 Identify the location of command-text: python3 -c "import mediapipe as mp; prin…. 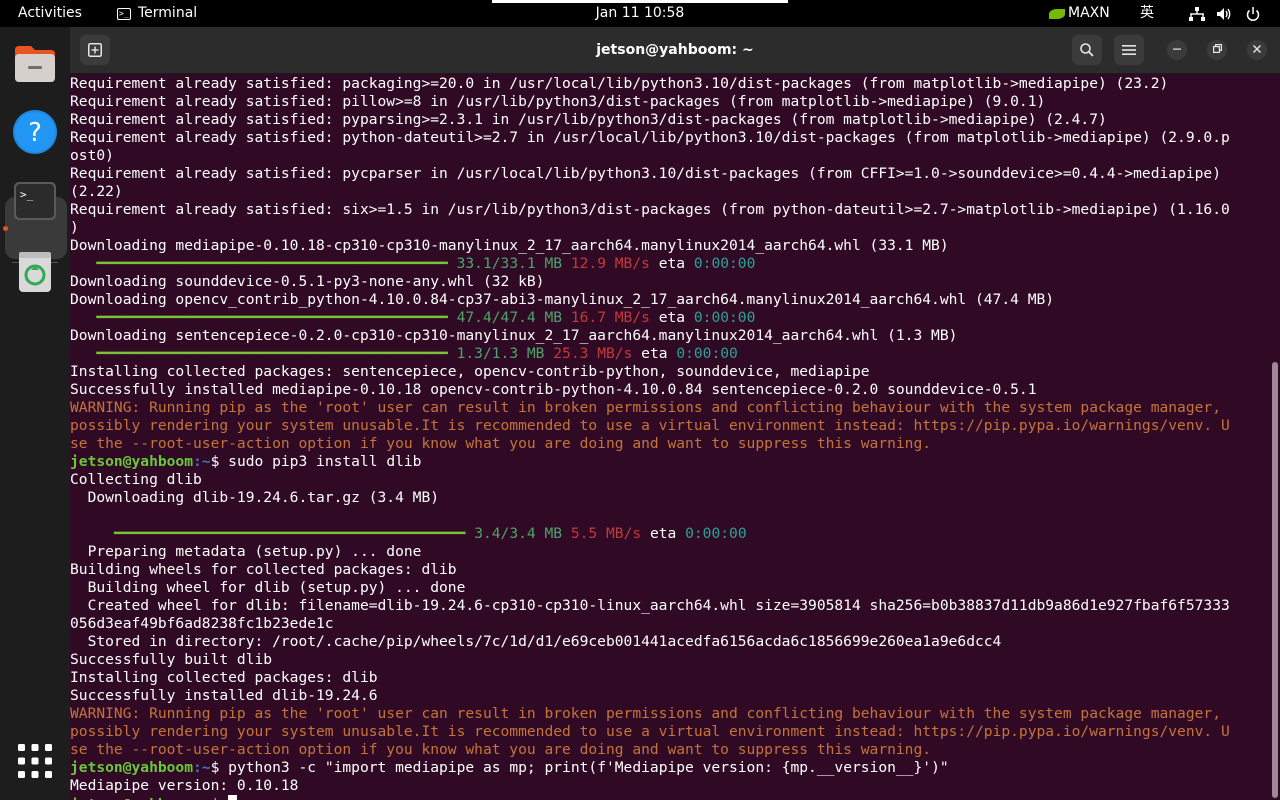
(588, 767).